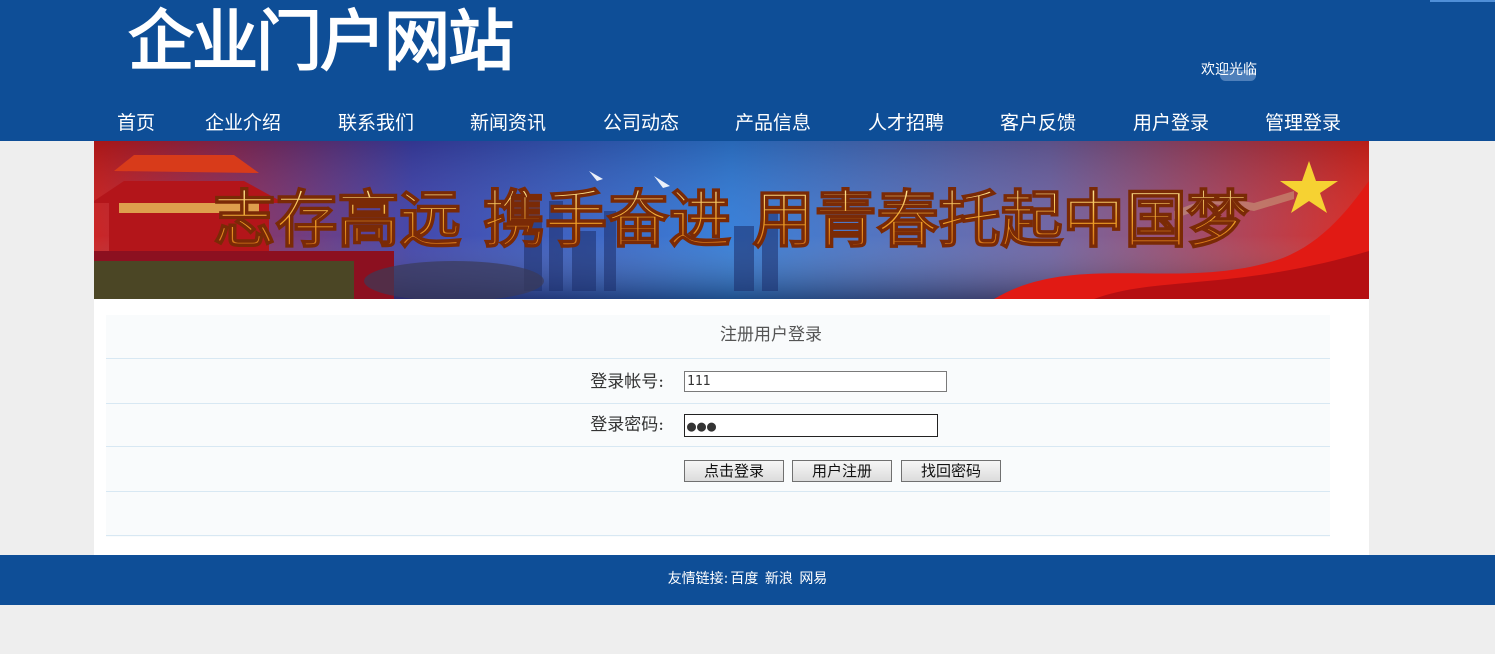 This screenshot has width=1495, height=654. Describe the element at coordinates (813, 579) in the screenshot. I see `link-netease: 网易` at that location.